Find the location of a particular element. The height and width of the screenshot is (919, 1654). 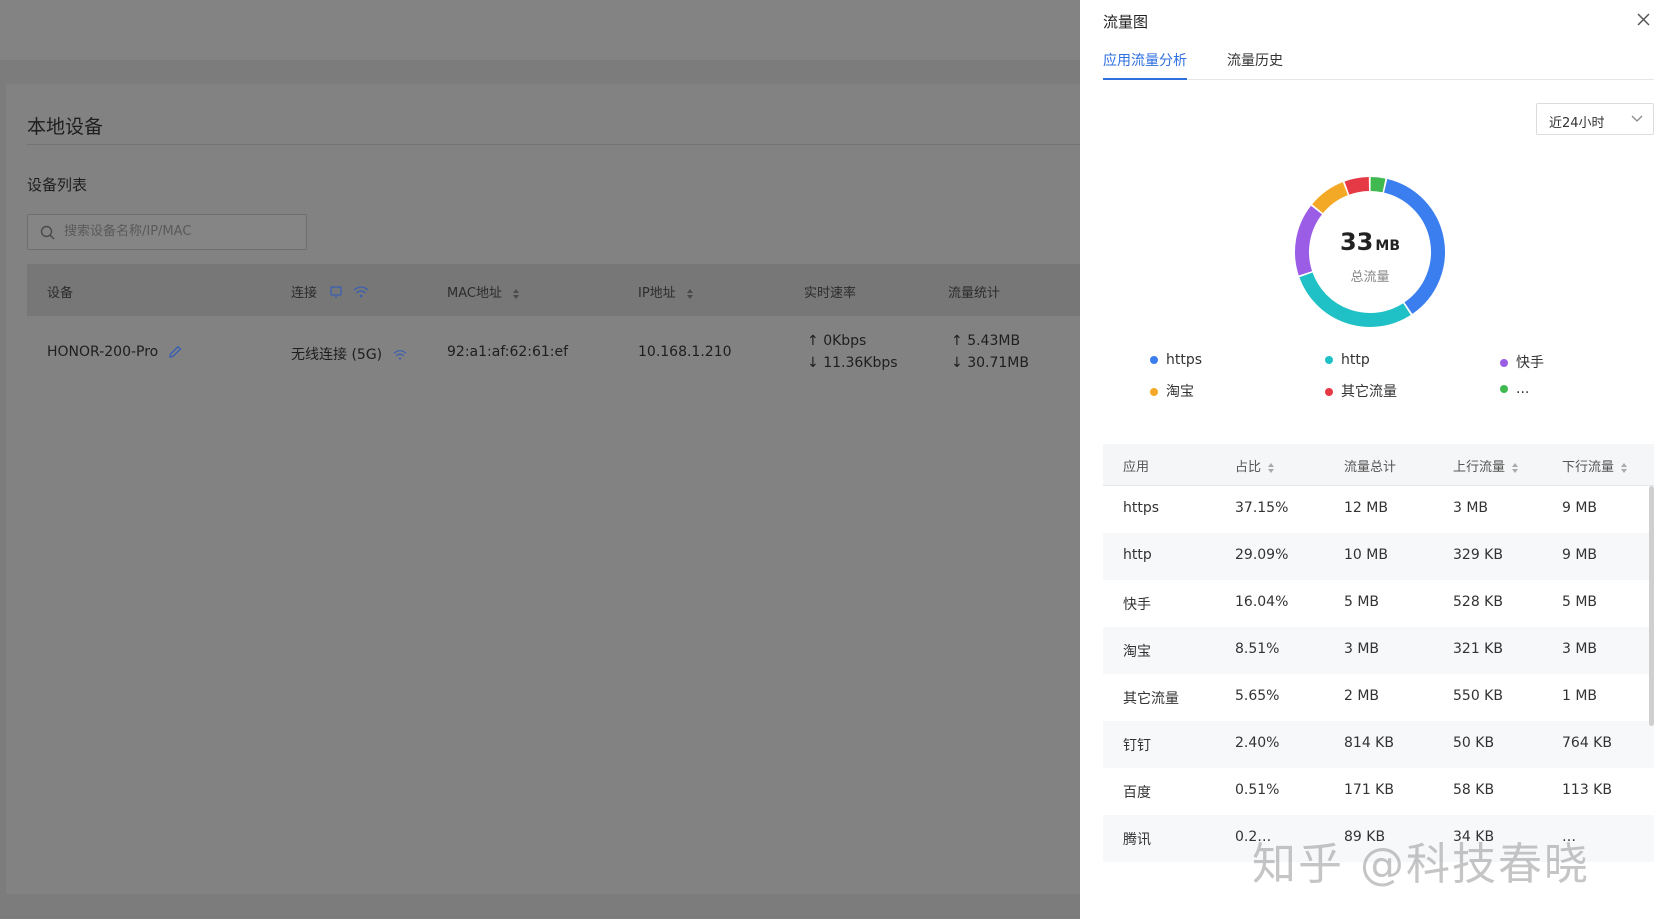

app-download: 5 MB is located at coordinates (1580, 602).